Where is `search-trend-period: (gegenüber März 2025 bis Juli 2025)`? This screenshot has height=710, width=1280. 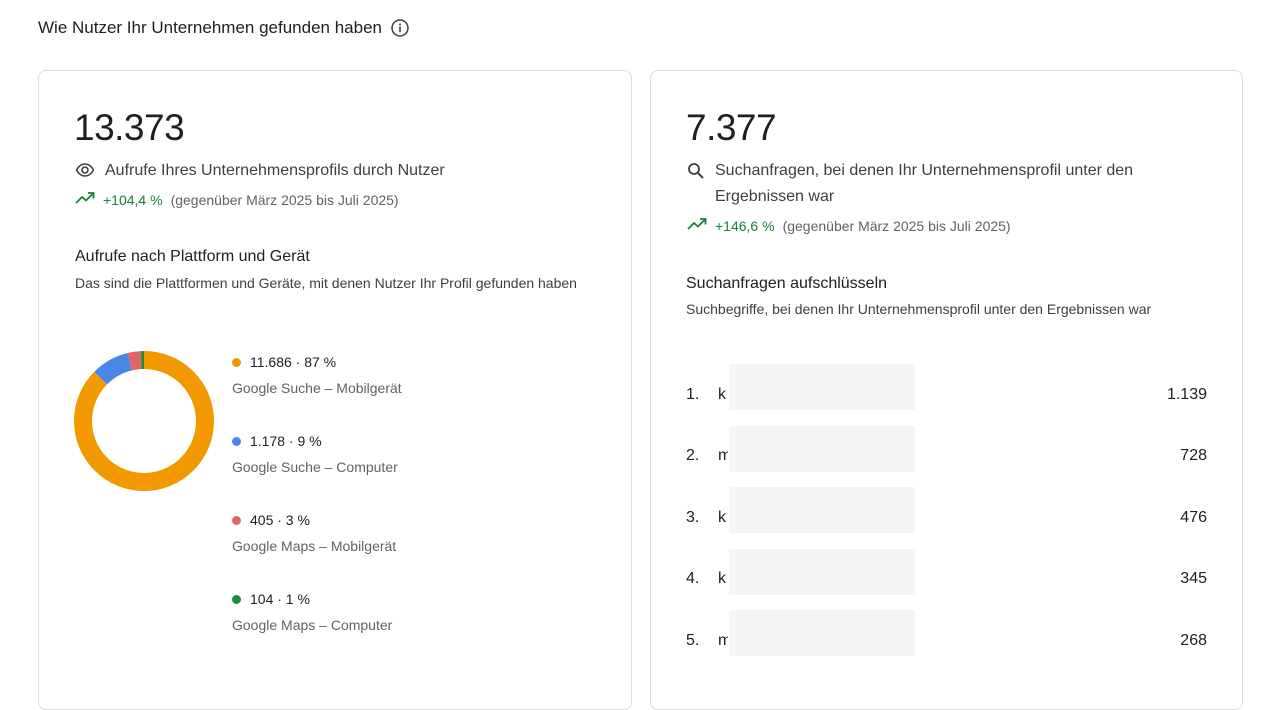 search-trend-period: (gegenüber März 2025 bis Juli 2025) is located at coordinates (896, 225).